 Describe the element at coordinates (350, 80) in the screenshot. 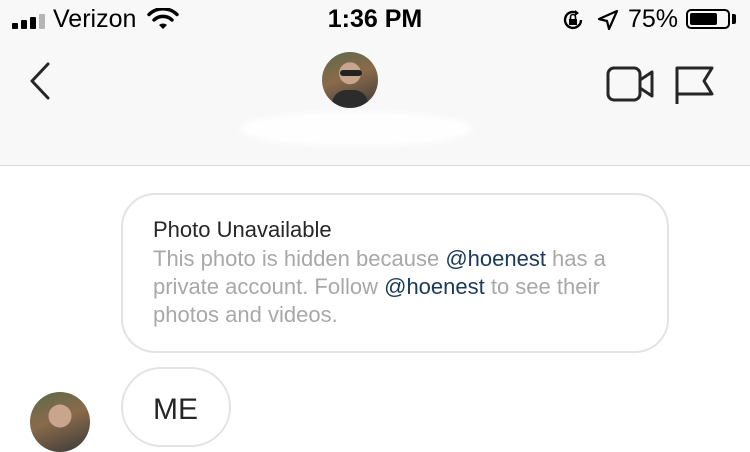

I see `contact-avatar` at that location.